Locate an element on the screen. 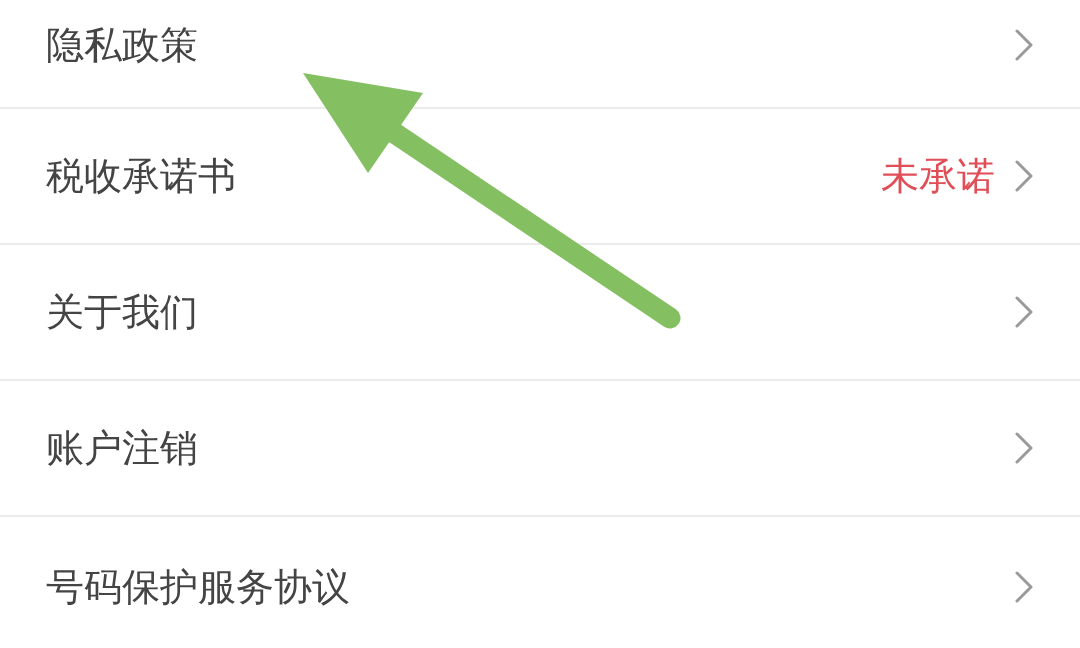  status-text: 未承诺 is located at coordinates (938, 176).